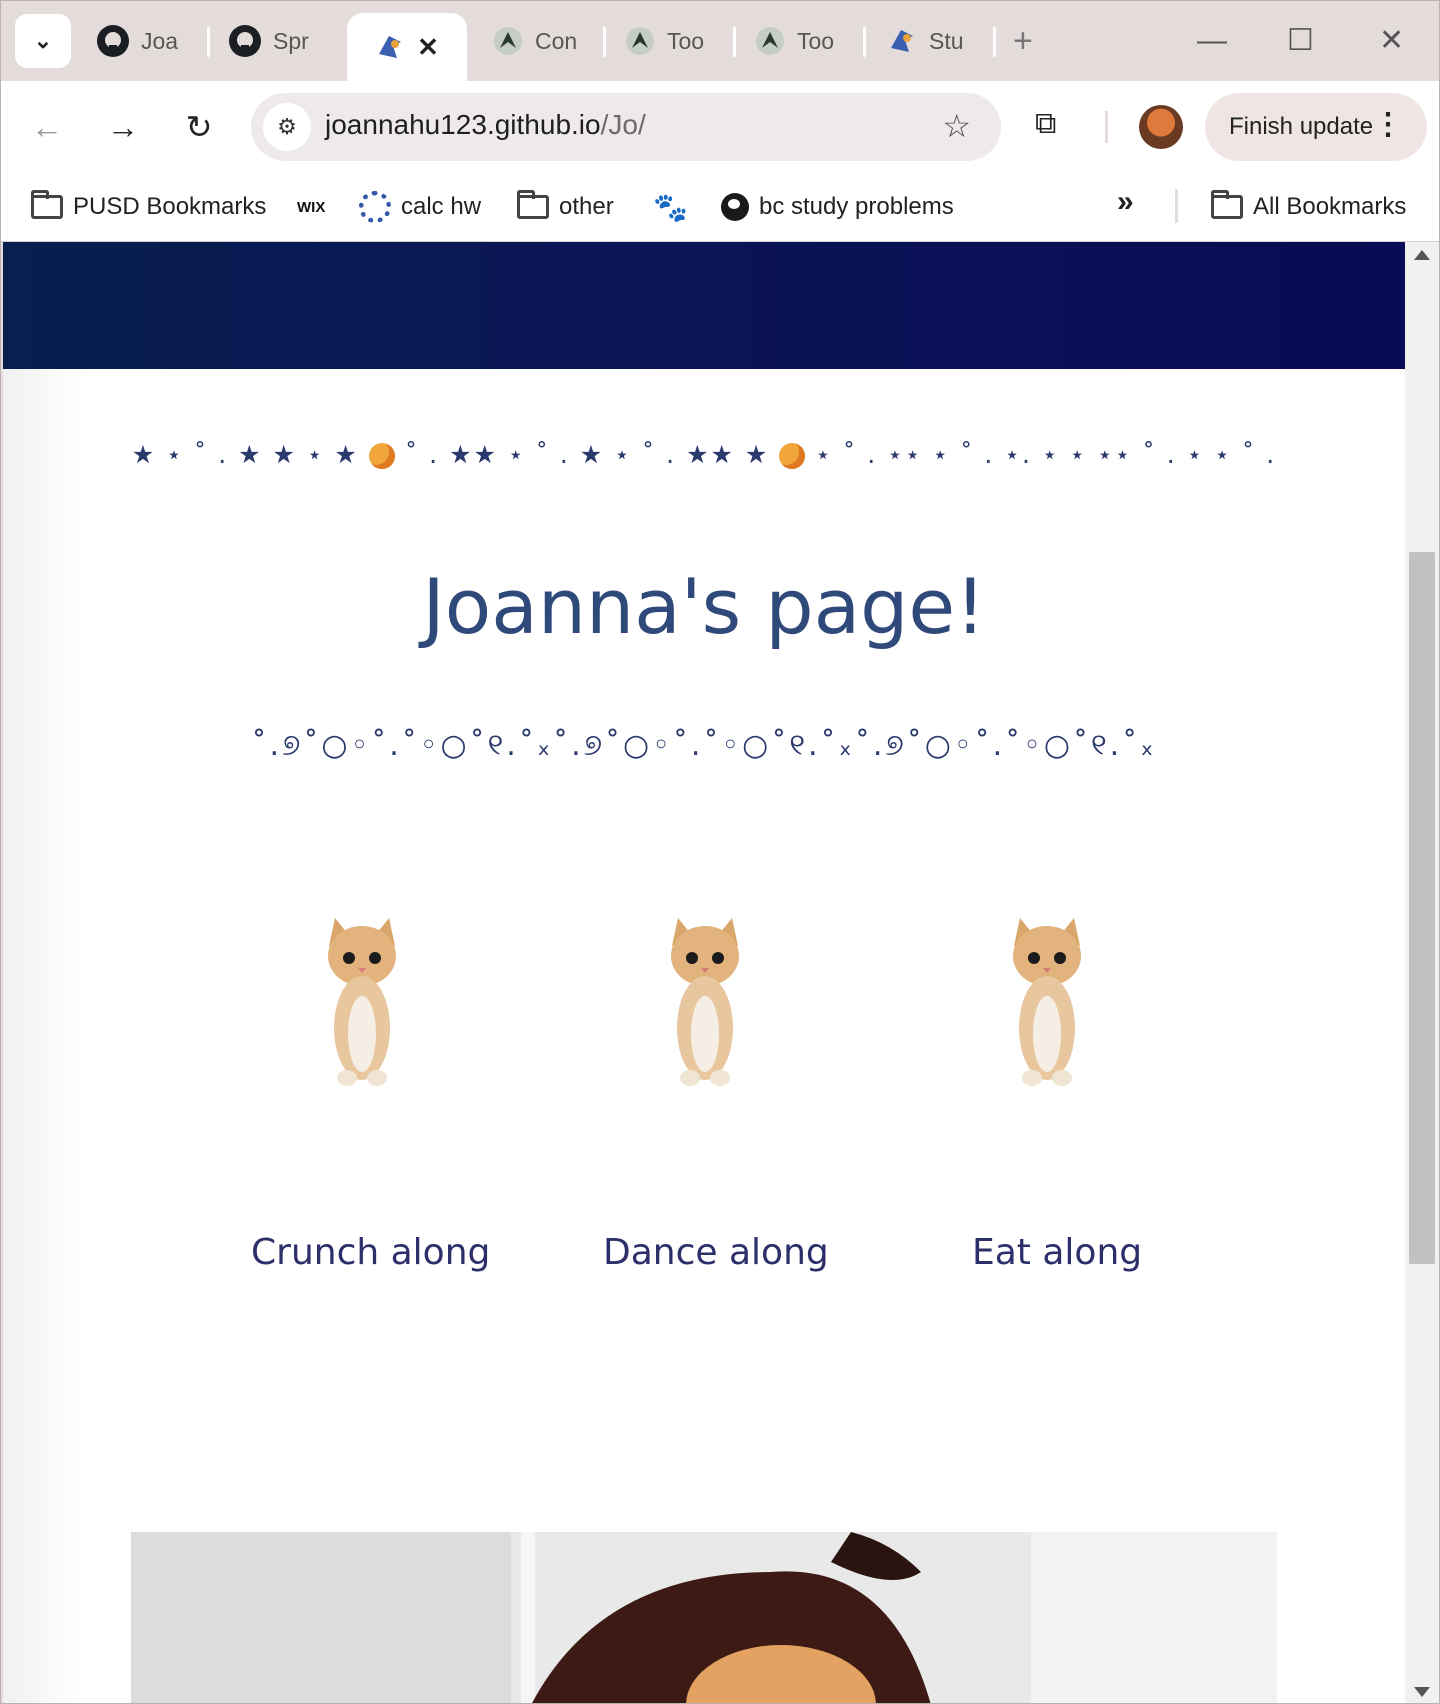 The height and width of the screenshot is (1704, 1440). Describe the element at coordinates (428, 47) in the screenshot. I see `close-tab-icon: ✕` at that location.